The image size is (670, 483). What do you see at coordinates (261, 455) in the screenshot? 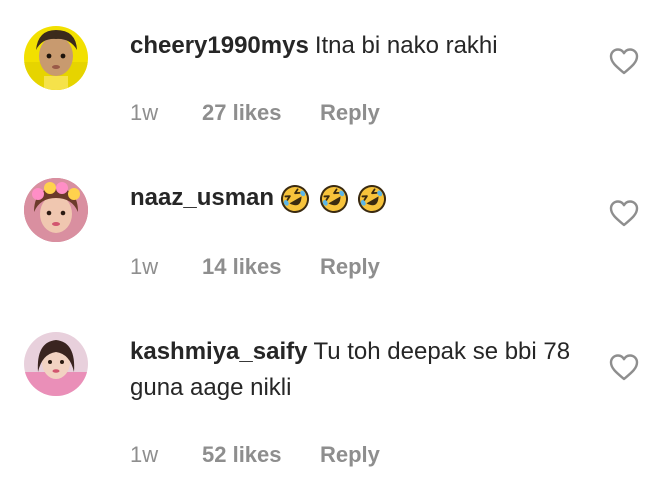
I see `likes-count: 52 likes` at bounding box center [261, 455].